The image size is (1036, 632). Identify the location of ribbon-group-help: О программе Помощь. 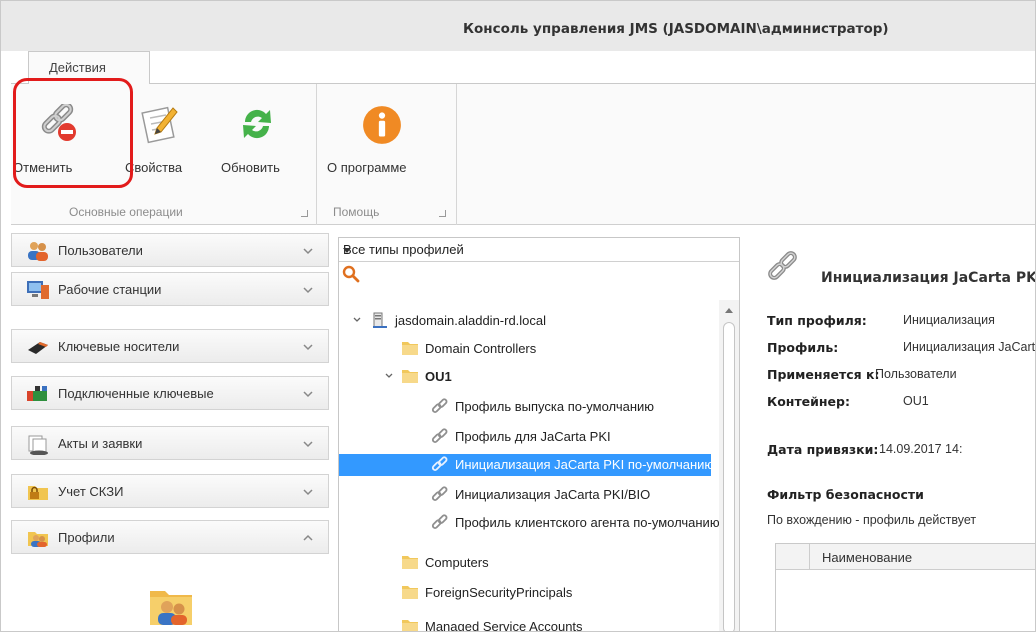
(387, 154).